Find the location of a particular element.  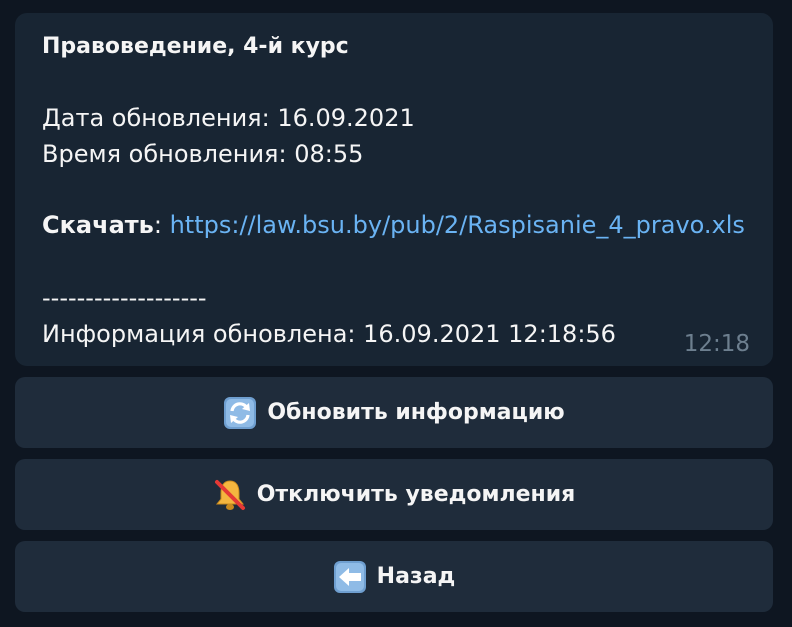

back-button: Назад is located at coordinates (394, 576).